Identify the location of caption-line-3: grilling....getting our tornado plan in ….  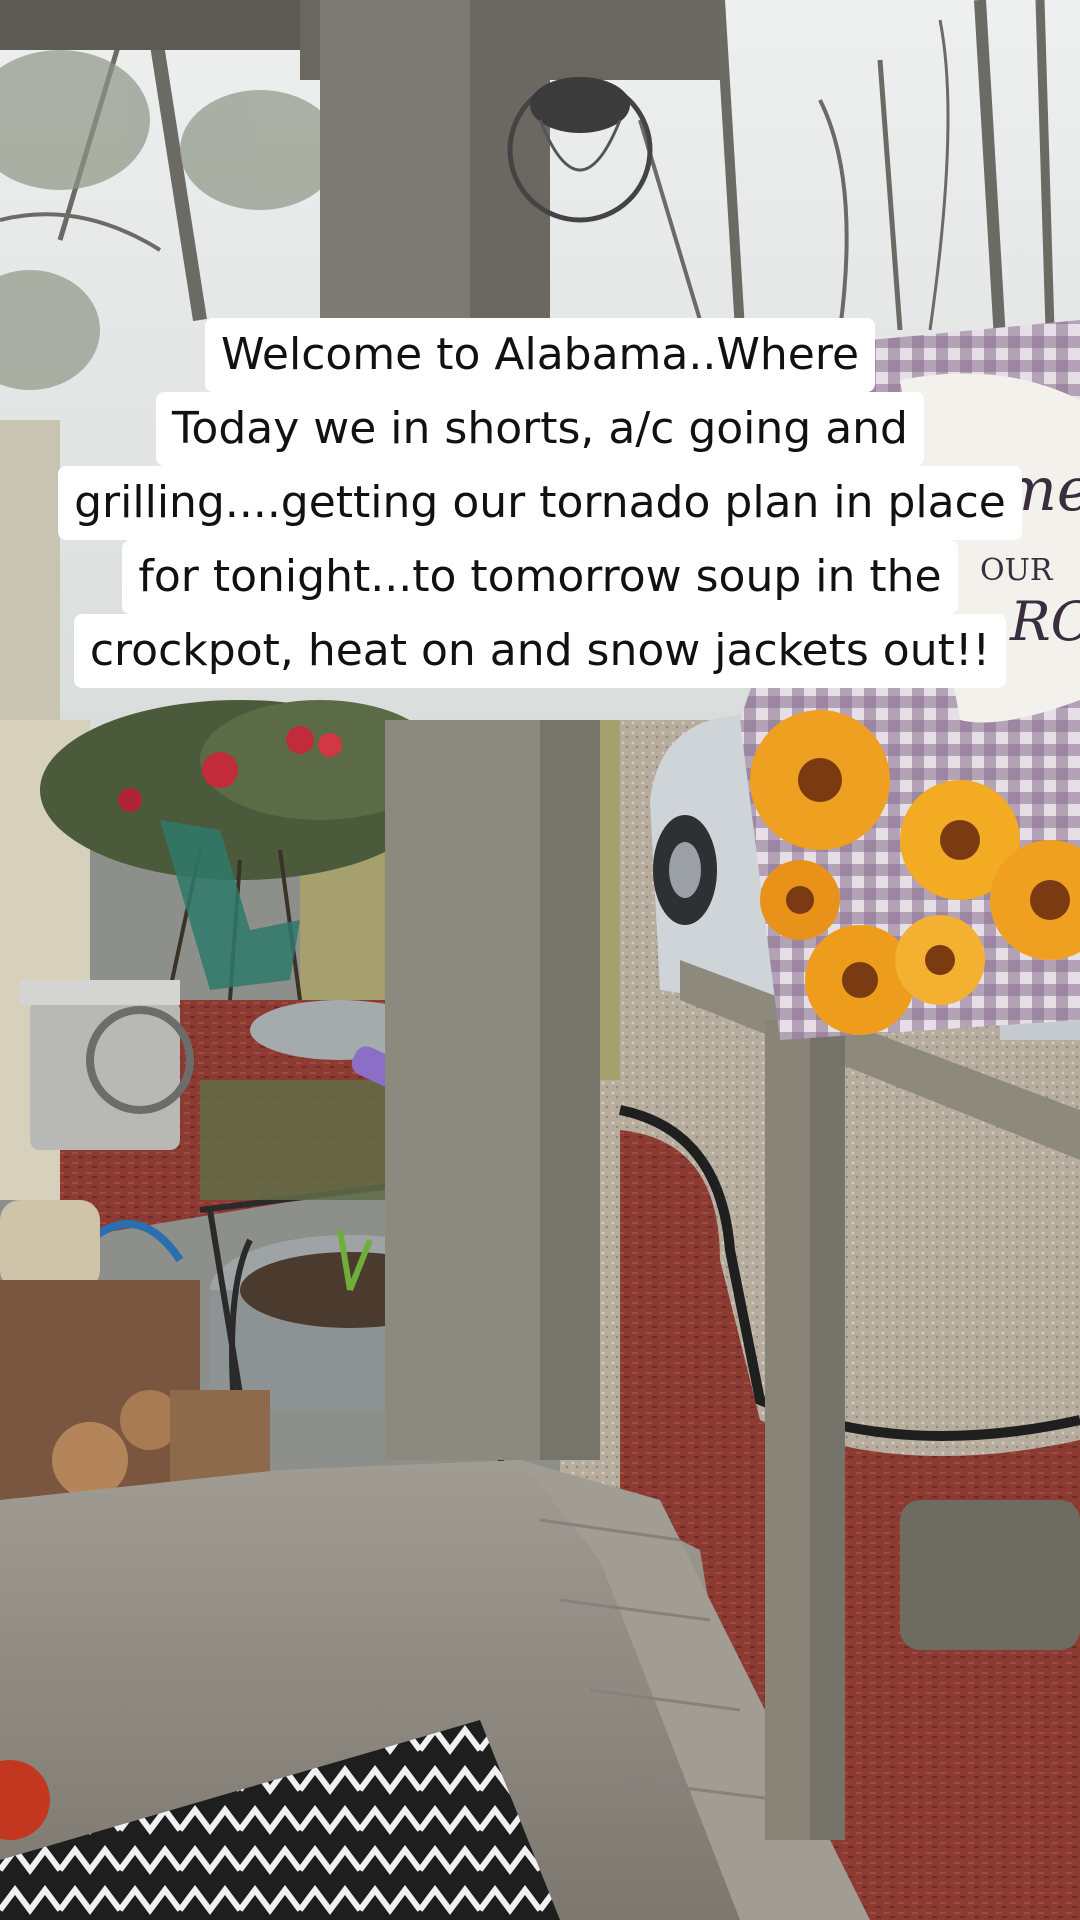
(540, 503).